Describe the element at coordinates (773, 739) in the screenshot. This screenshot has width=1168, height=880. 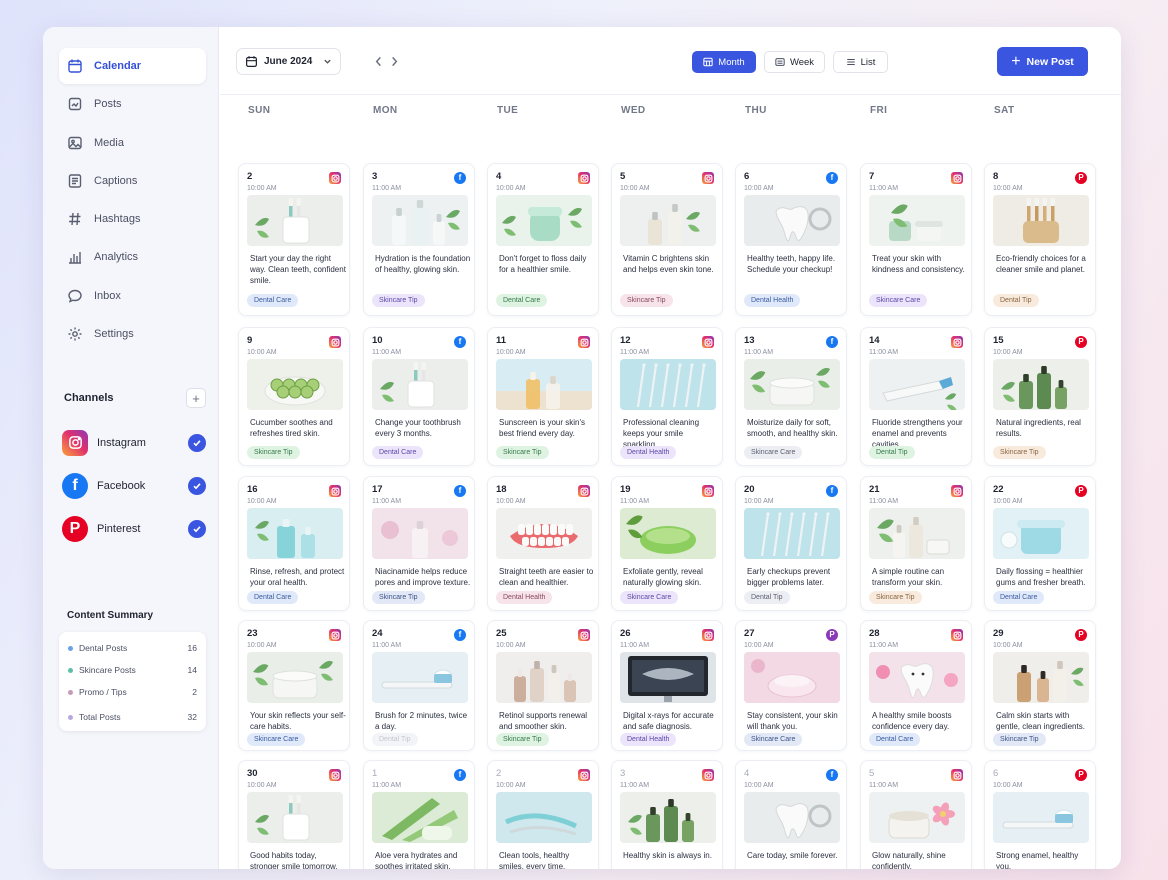
I see `post-tag: Skincare Care` at that location.